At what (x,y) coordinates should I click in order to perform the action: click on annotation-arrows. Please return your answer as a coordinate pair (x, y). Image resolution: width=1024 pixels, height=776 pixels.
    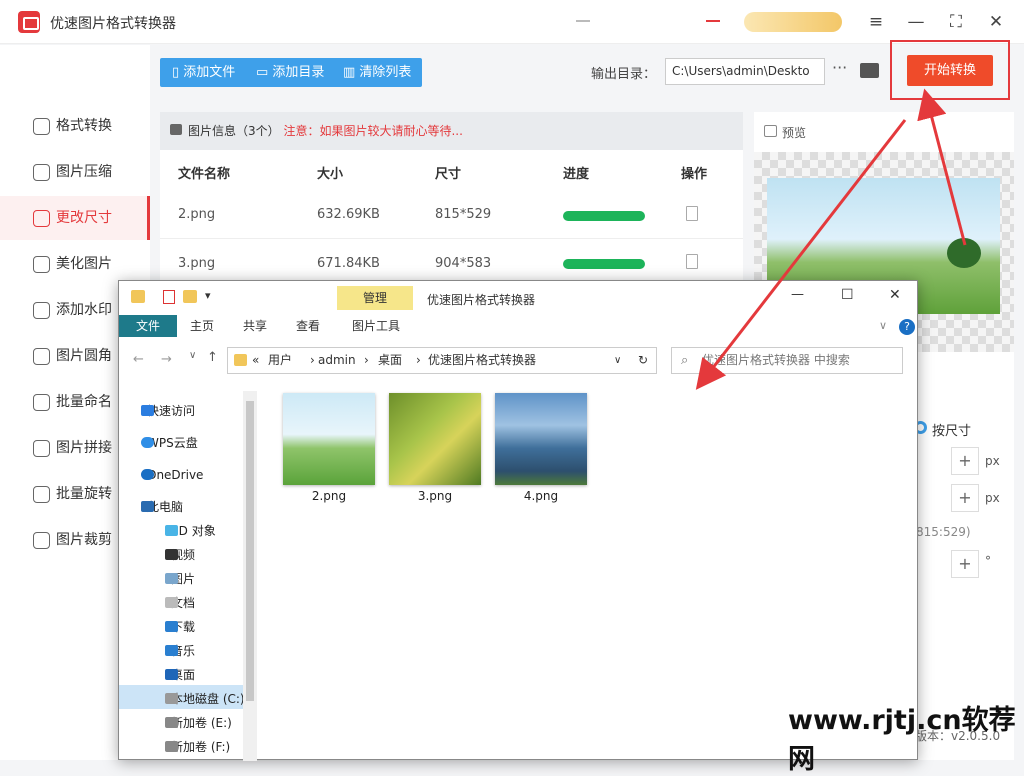
    Looking at the image, I should click on (831, 239).